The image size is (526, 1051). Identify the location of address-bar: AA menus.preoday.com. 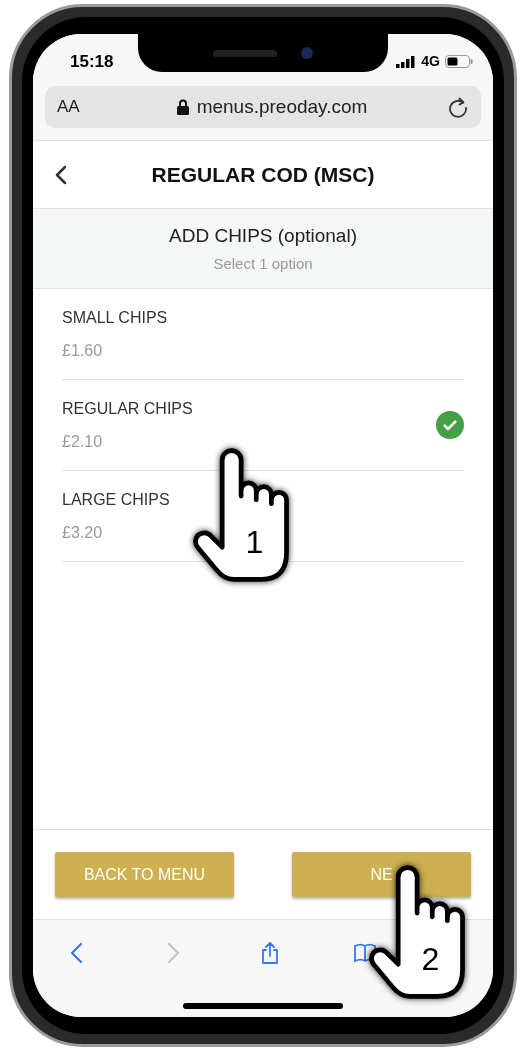
(263, 107).